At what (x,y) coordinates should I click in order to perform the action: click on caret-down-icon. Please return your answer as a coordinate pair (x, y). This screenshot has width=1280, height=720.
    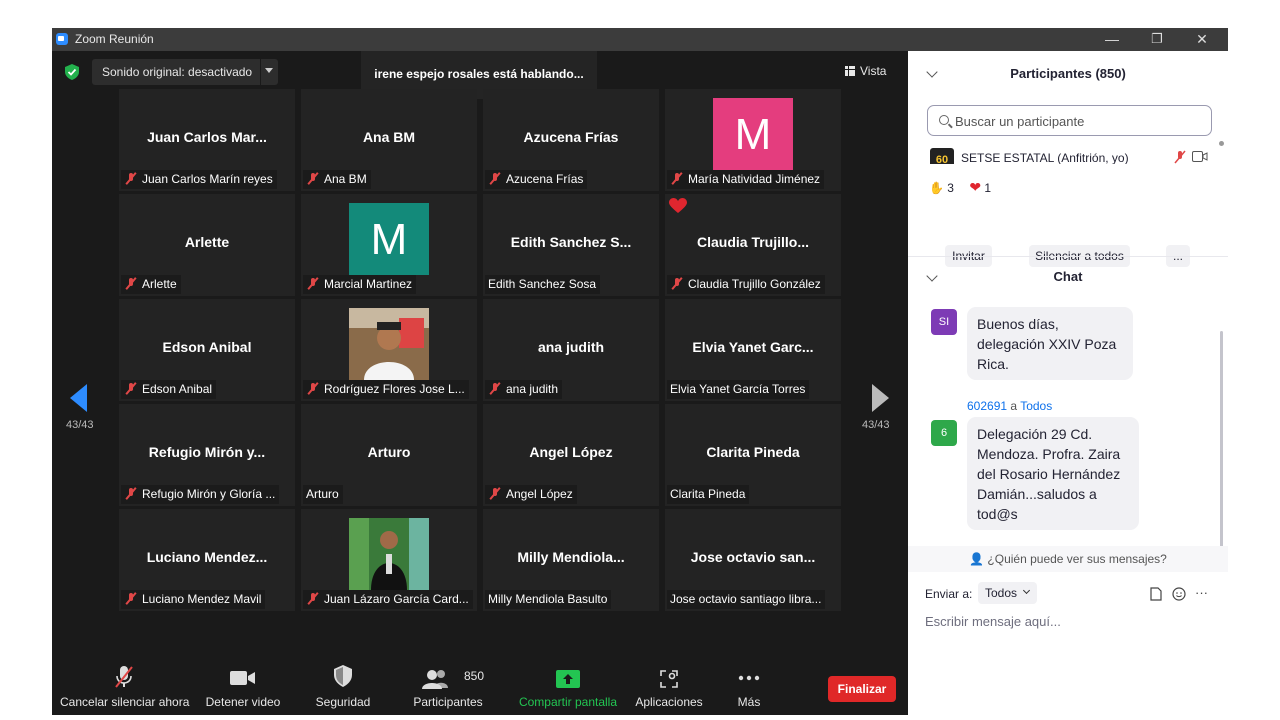
    Looking at the image, I should click on (269, 70).